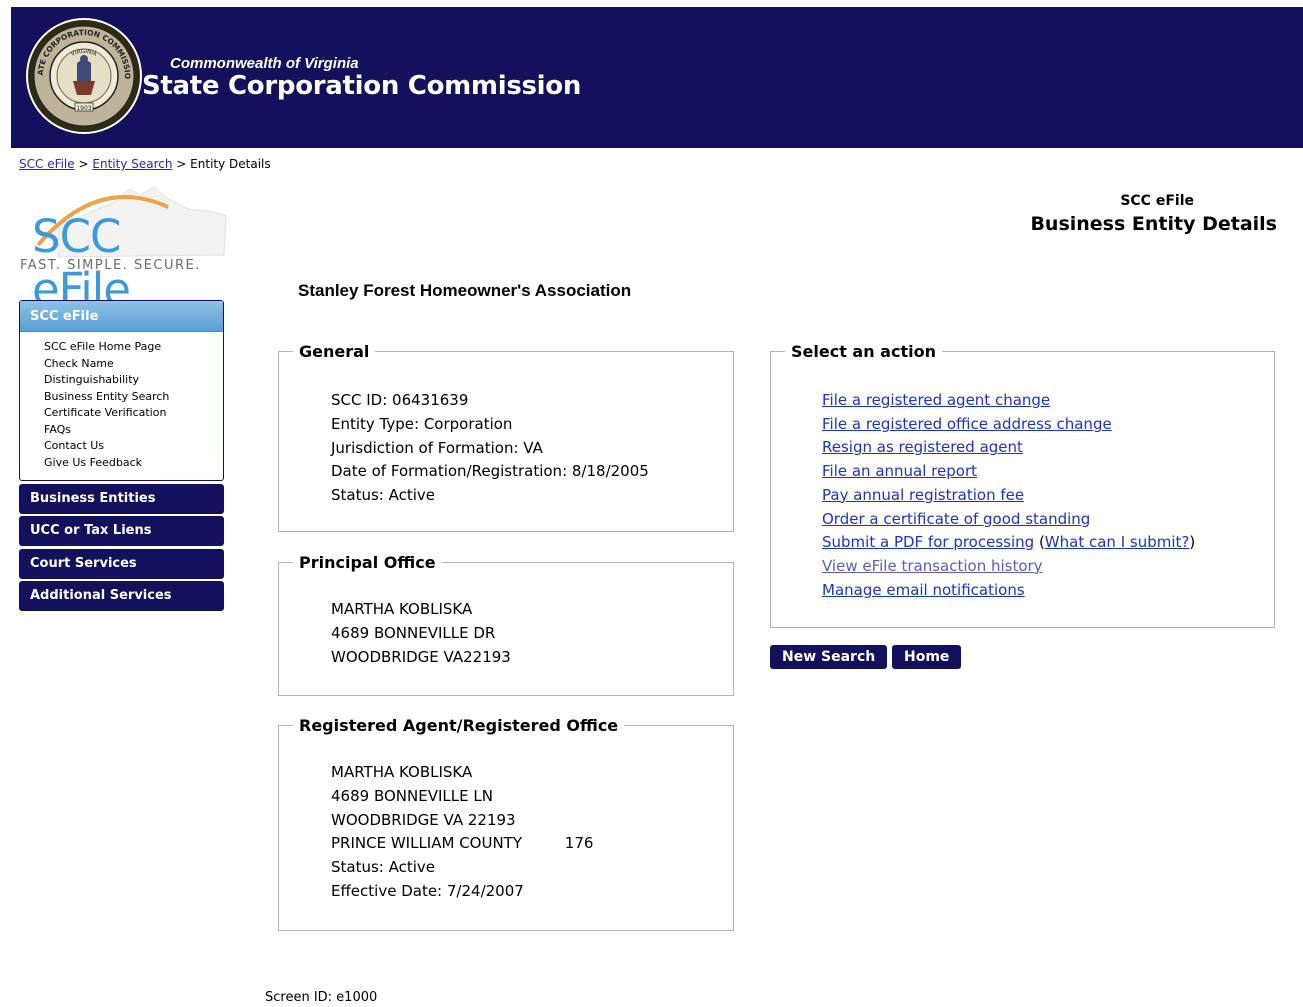 This screenshot has width=1303, height=1007. What do you see at coordinates (579, 843) in the screenshot?
I see `agent-county-code: 176` at bounding box center [579, 843].